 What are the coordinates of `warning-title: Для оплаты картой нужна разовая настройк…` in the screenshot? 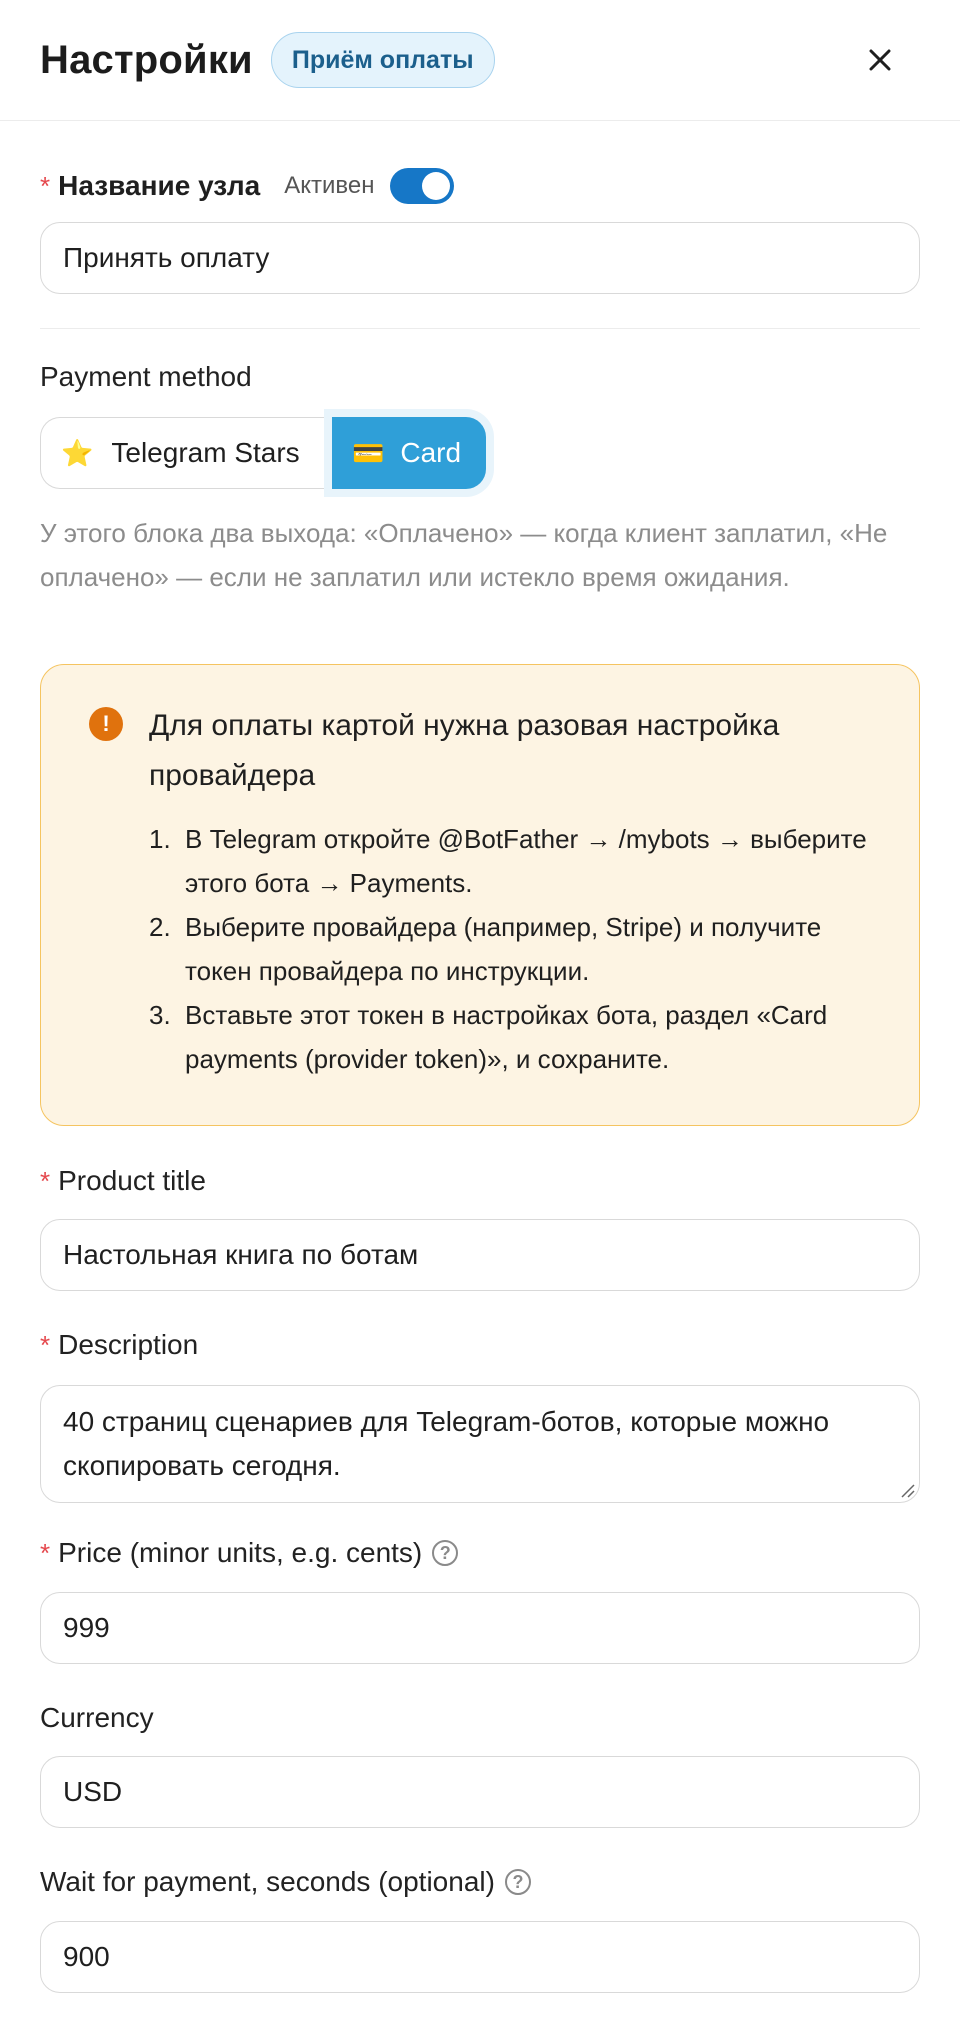 It's located at (464, 750).